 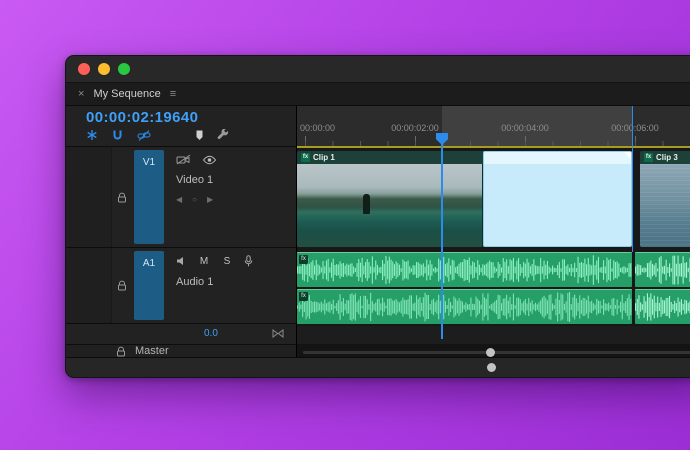 I want to click on video-clip-3: fx Clip 3, so click(x=665, y=199).